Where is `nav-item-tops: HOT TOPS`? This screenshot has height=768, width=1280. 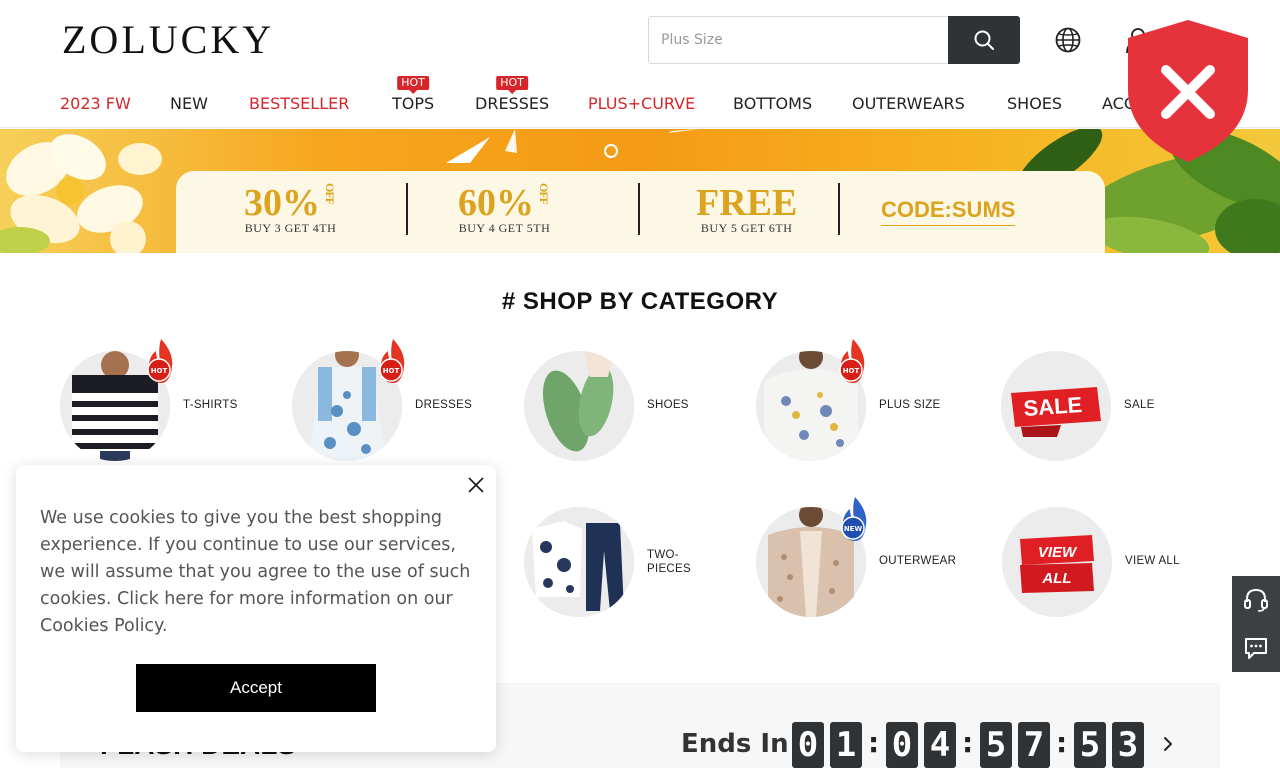
nav-item-tops: HOT TOPS is located at coordinates (413, 94).